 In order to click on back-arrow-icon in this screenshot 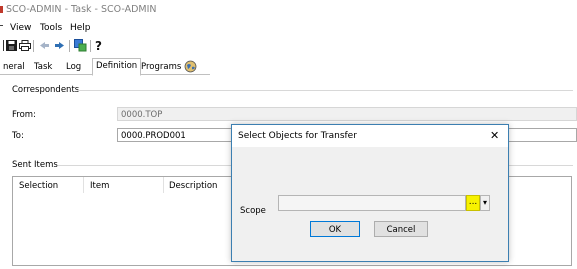, I will do `click(44, 45)`.